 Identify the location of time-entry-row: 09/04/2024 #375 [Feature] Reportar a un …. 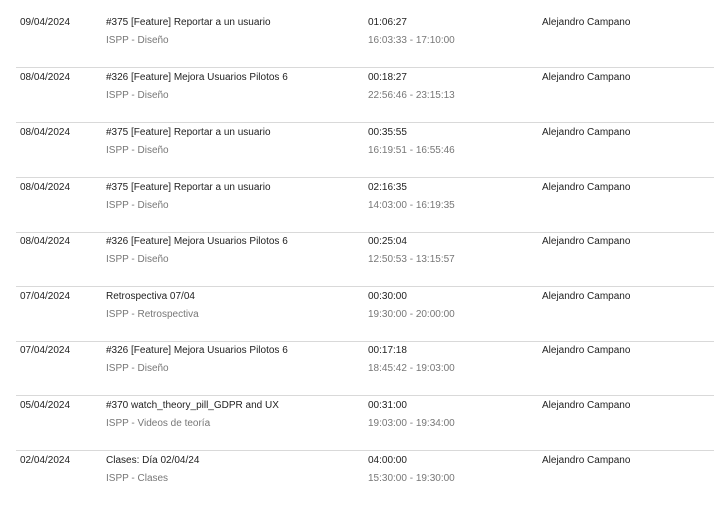
(365, 40).